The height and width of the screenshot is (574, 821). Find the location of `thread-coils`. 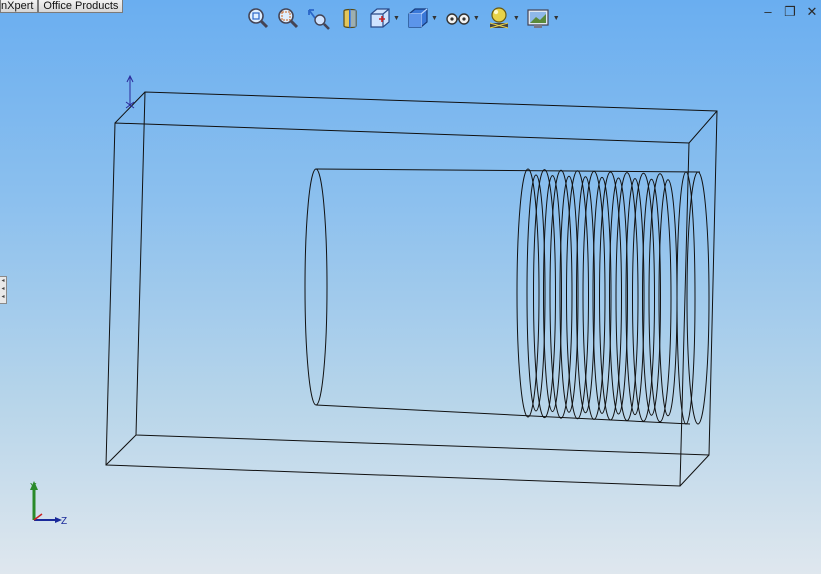

thread-coils is located at coordinates (597, 295).